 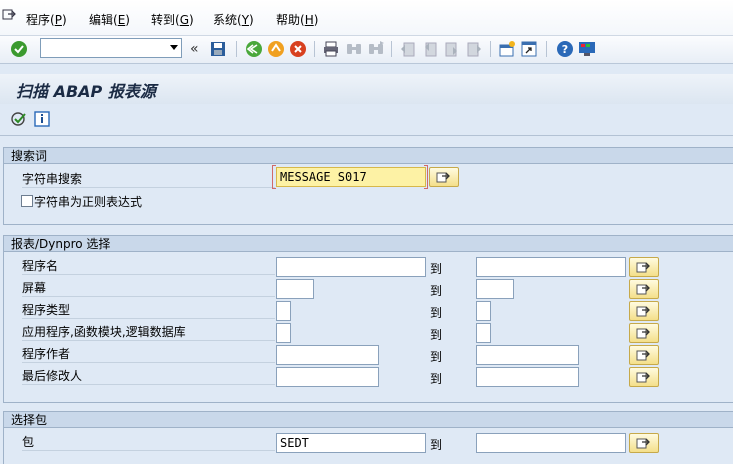 I want to click on program-name-to-field, so click(x=551, y=267).